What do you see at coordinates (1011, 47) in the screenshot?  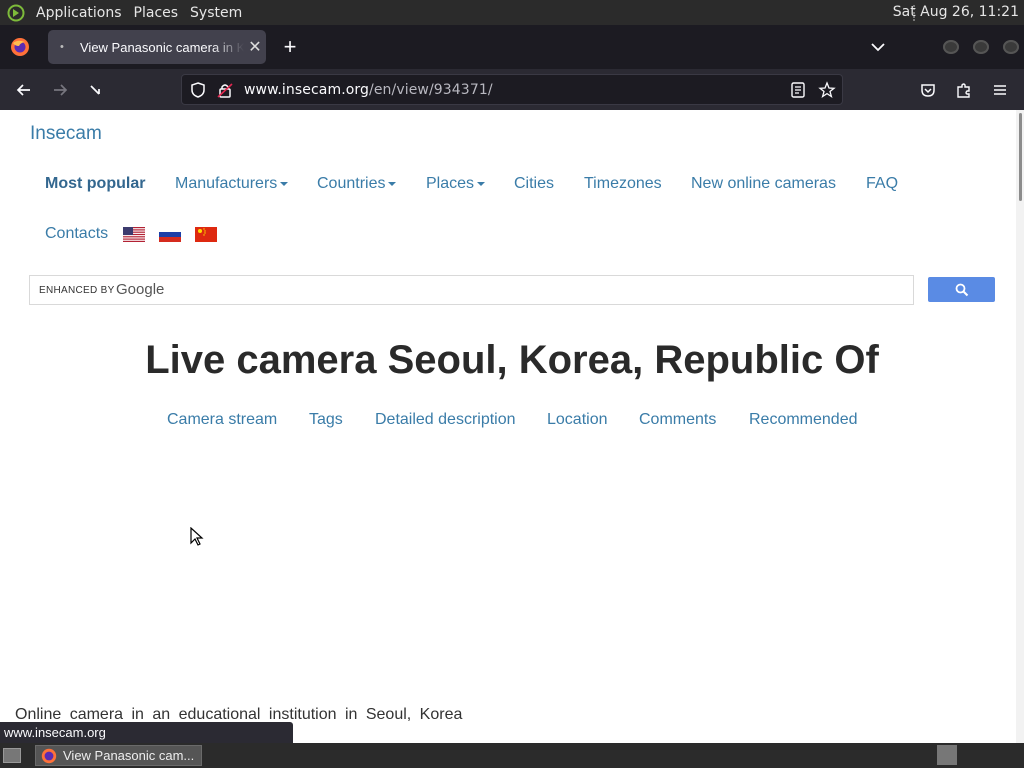 I see `close-window-button` at bounding box center [1011, 47].